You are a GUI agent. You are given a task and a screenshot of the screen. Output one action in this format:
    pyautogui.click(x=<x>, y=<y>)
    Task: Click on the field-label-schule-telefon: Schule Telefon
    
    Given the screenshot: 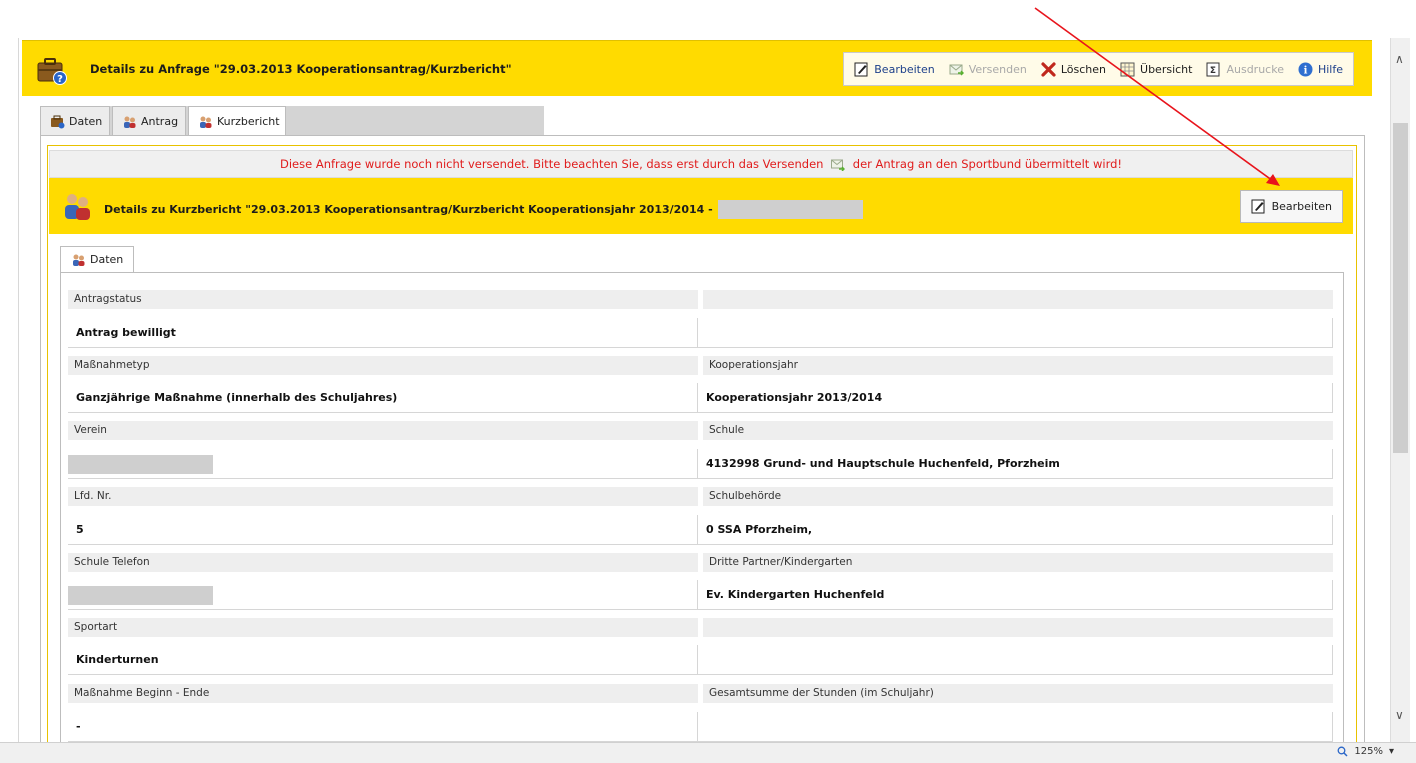 What is the action you would take?
    pyautogui.click(x=383, y=562)
    